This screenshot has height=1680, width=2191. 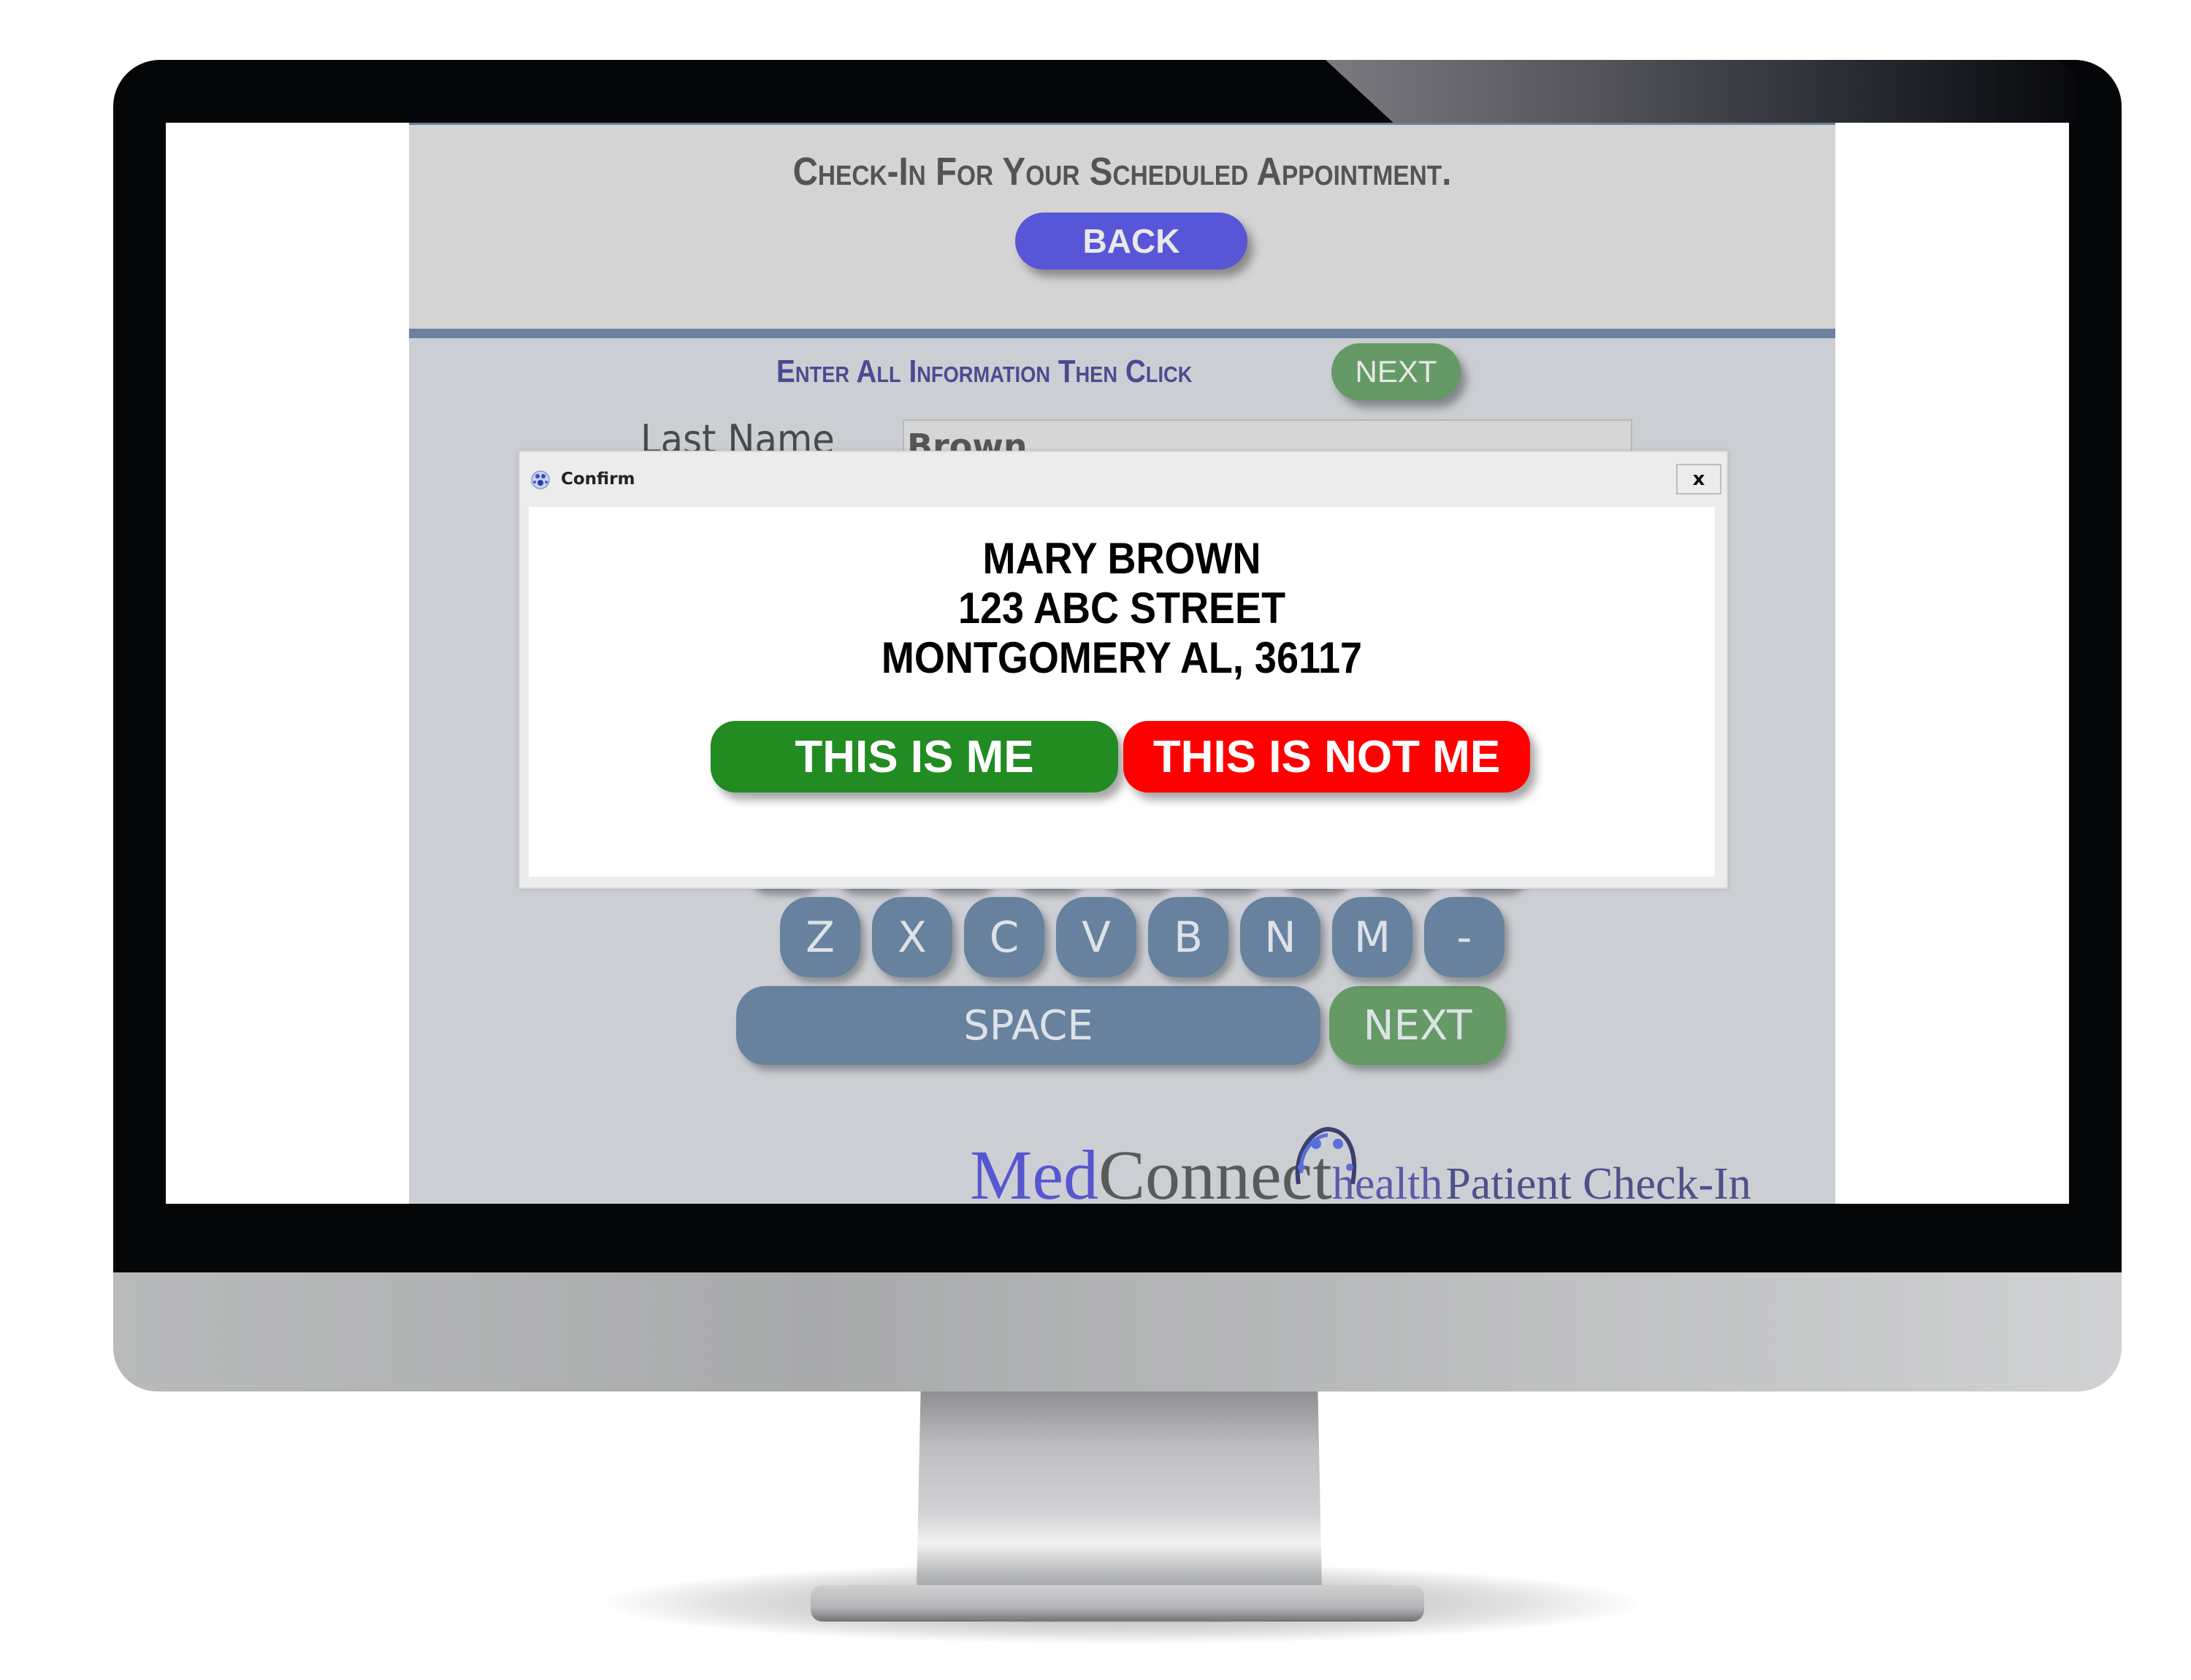 What do you see at coordinates (1122, 333) in the screenshot?
I see `section-divider` at bounding box center [1122, 333].